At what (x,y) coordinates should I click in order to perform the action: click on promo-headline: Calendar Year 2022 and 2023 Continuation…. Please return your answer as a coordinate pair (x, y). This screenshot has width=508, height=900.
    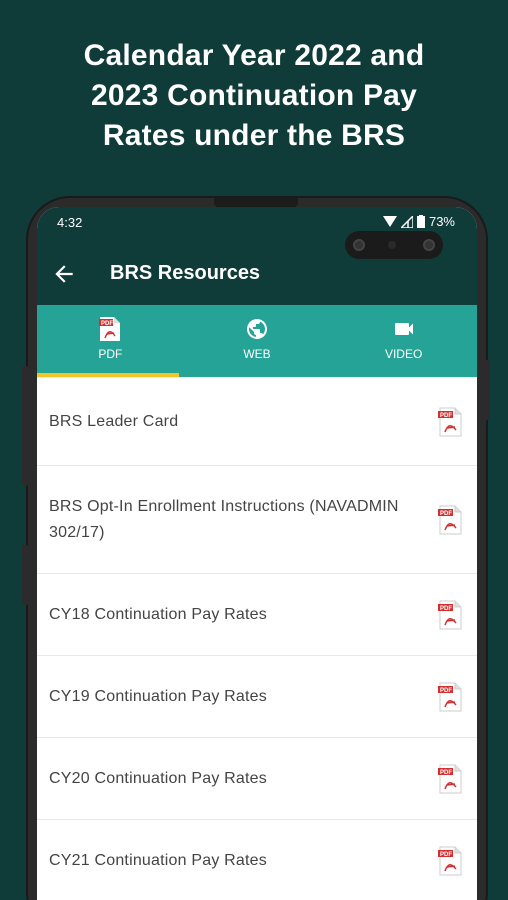
    Looking at the image, I should click on (254, 96).